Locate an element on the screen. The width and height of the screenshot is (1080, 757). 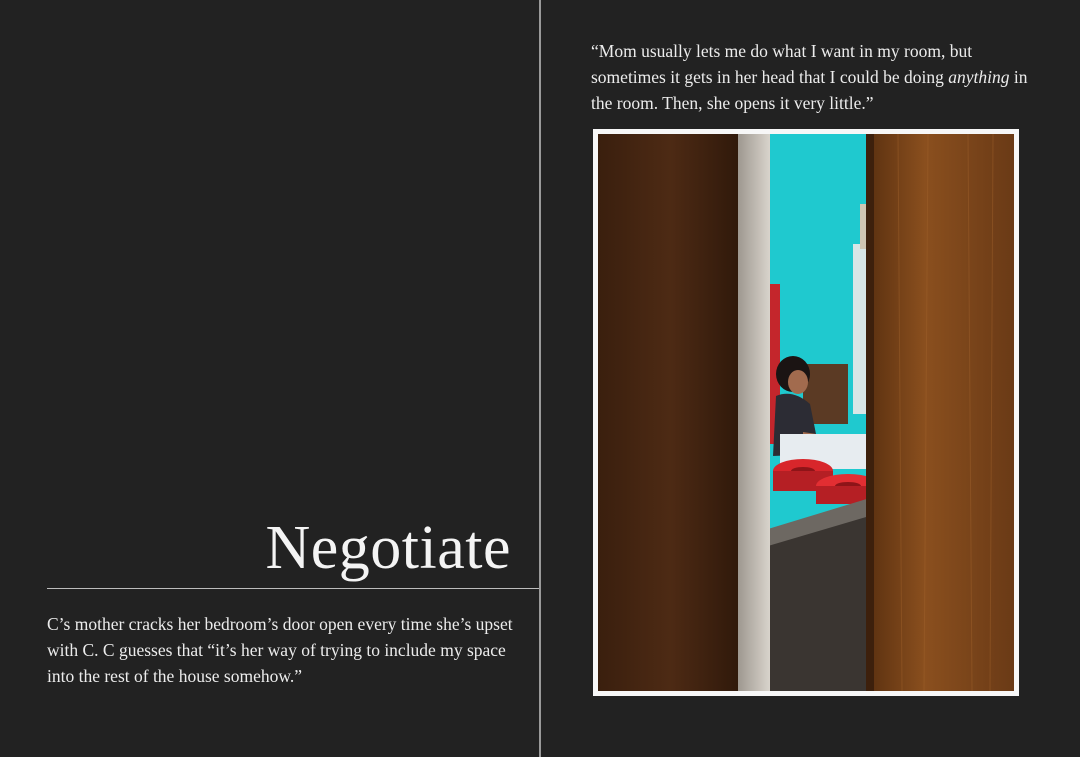
quote-emphasis: anything is located at coordinates (979, 77).